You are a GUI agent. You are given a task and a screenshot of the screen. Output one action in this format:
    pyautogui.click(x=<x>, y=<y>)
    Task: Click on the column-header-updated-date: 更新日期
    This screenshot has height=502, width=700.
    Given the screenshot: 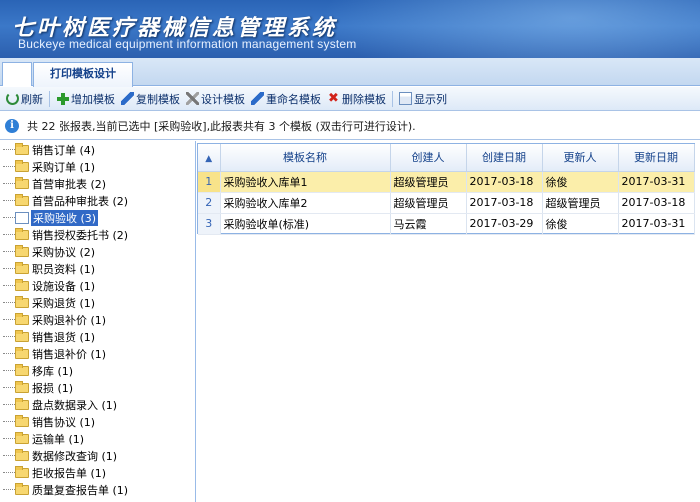 What is the action you would take?
    pyautogui.click(x=656, y=158)
    